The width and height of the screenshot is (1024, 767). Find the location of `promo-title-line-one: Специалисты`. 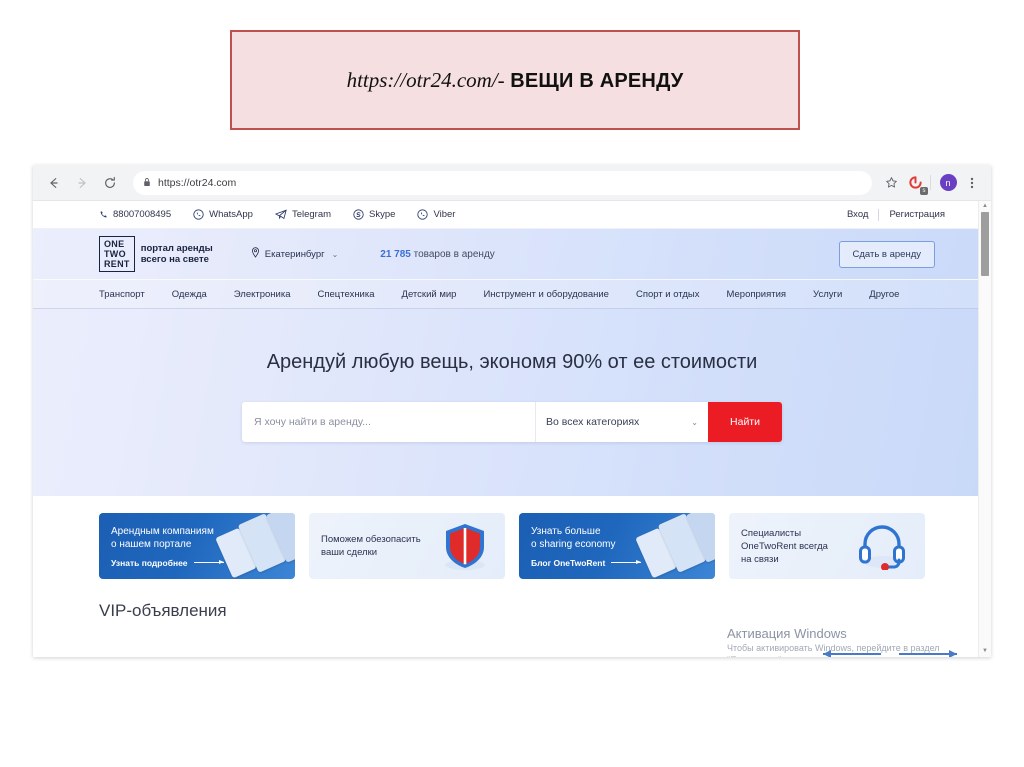

promo-title-line-one: Специалисты is located at coordinates (771, 533).